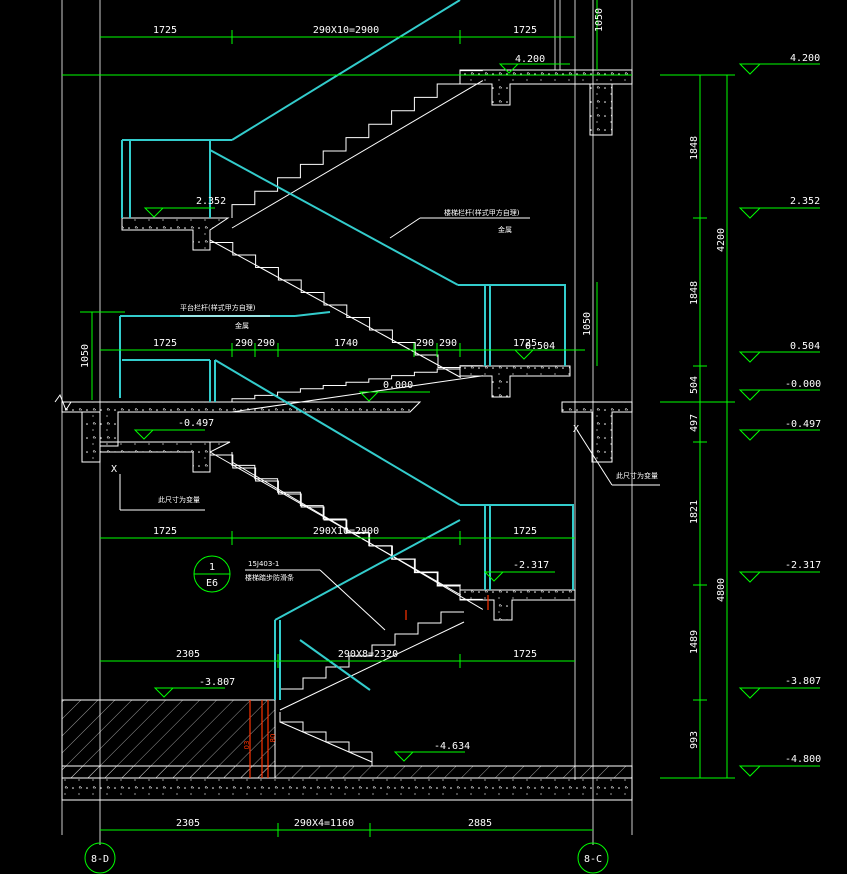 The image size is (847, 874). I want to click on note-size-right: 此尺寸为变量, so click(637, 475).